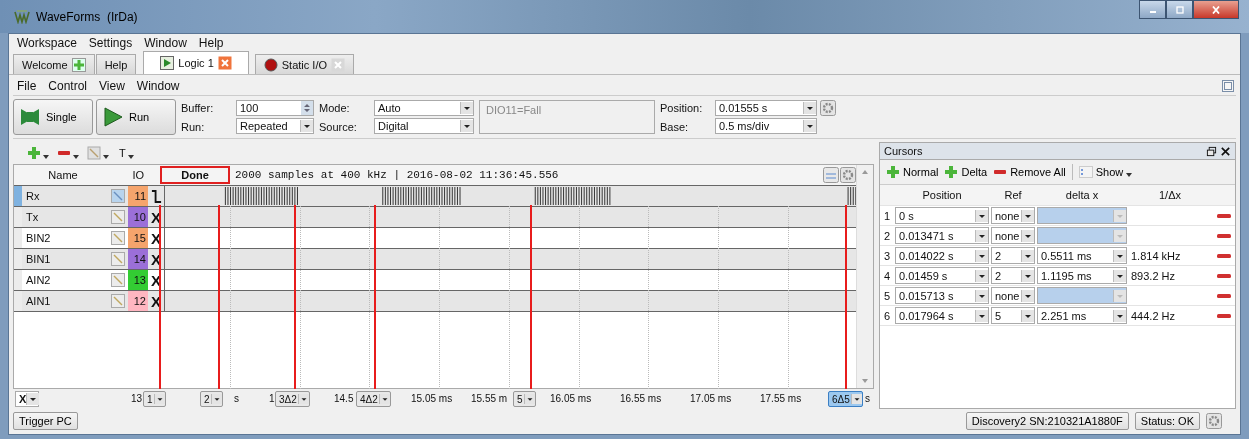  Describe the element at coordinates (193, 126) in the screenshot. I see `field-label: Run:` at that location.